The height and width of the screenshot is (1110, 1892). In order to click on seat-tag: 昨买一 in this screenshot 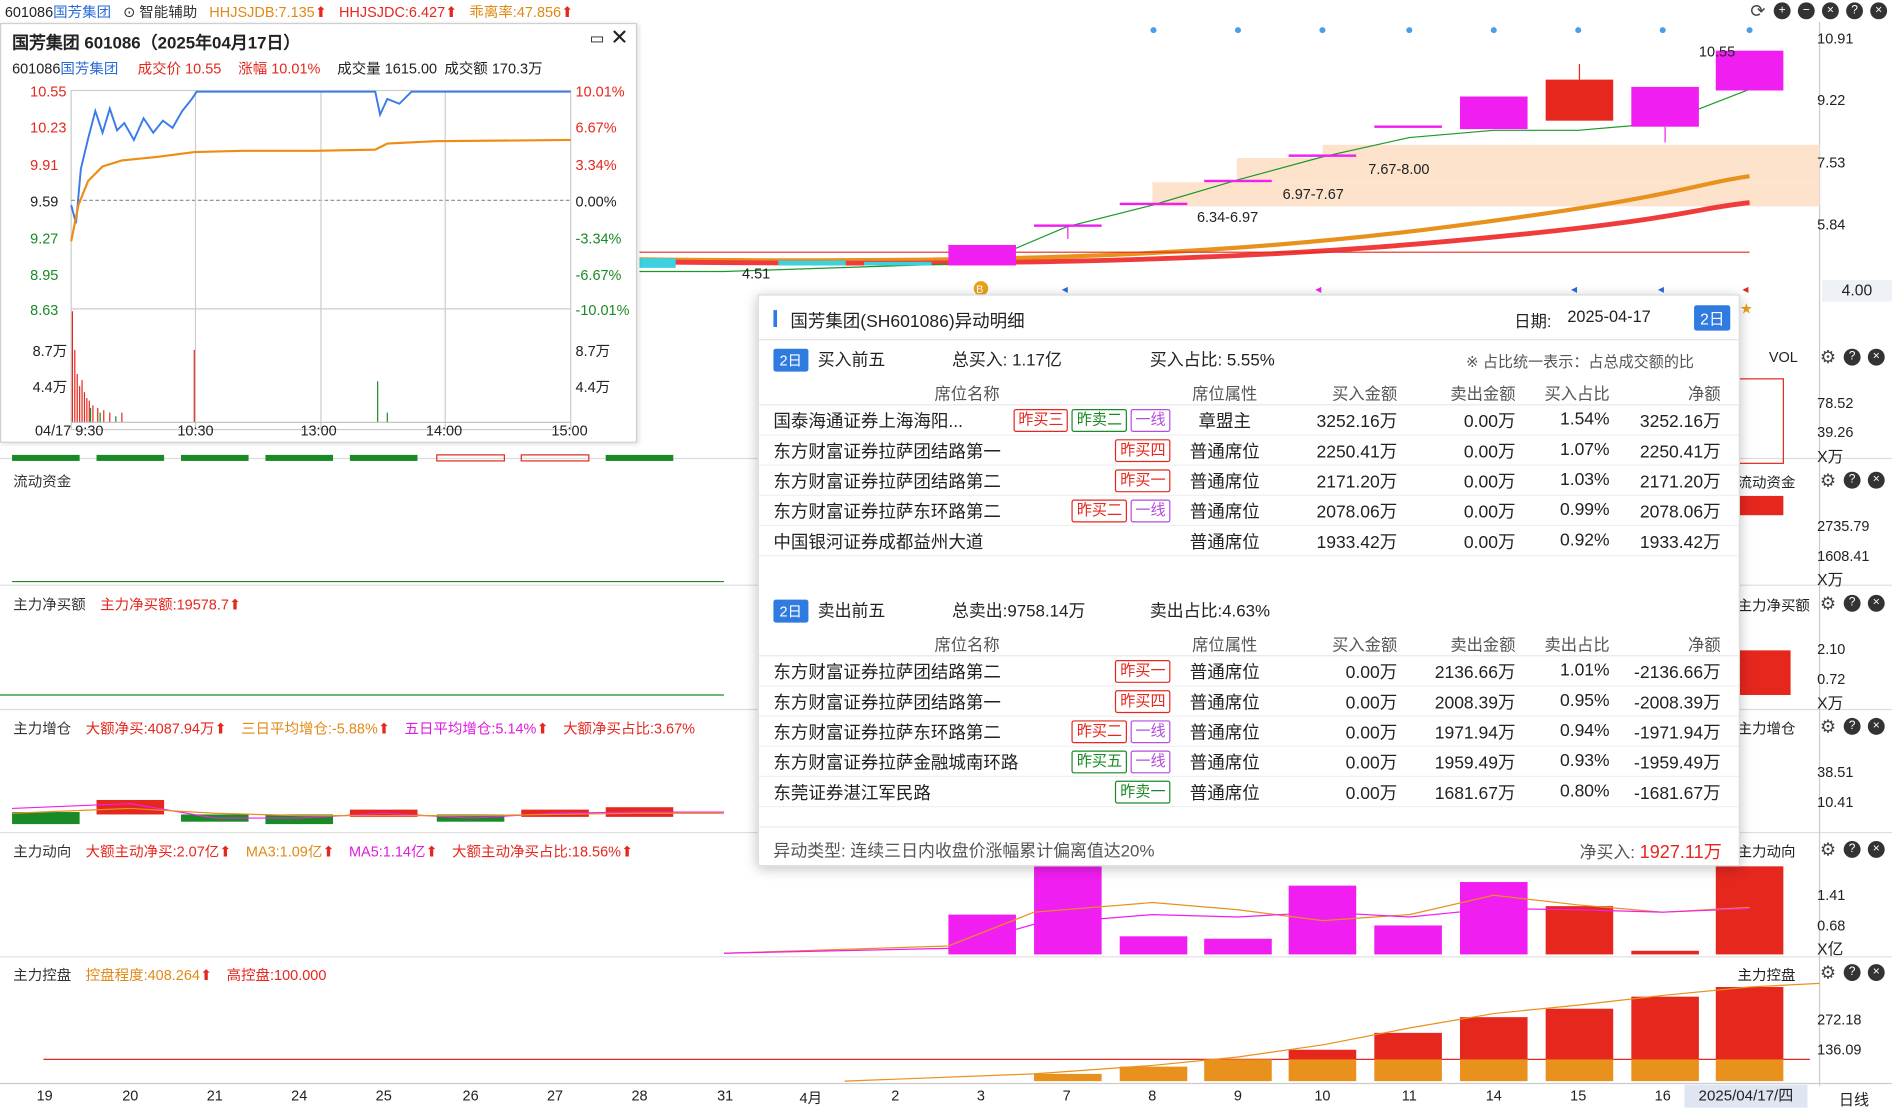, I will do `click(1143, 480)`.